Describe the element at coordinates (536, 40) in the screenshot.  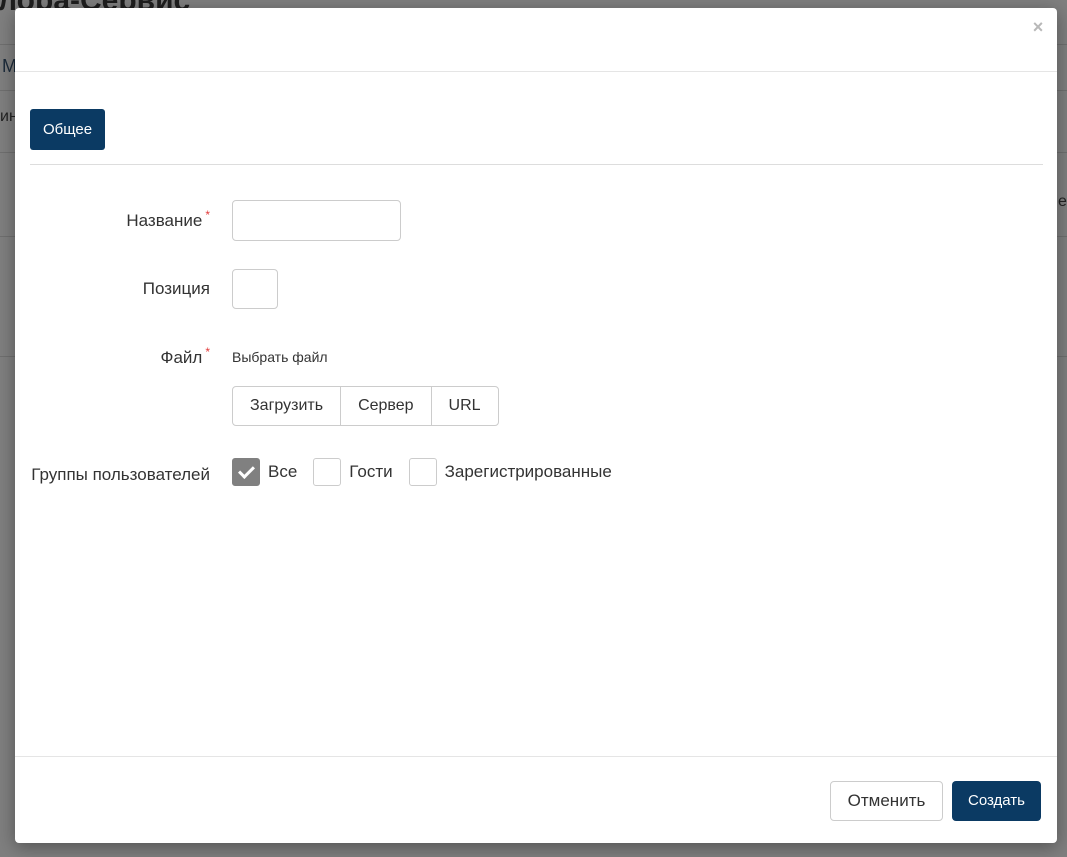
I see `modal-header: ×` at that location.